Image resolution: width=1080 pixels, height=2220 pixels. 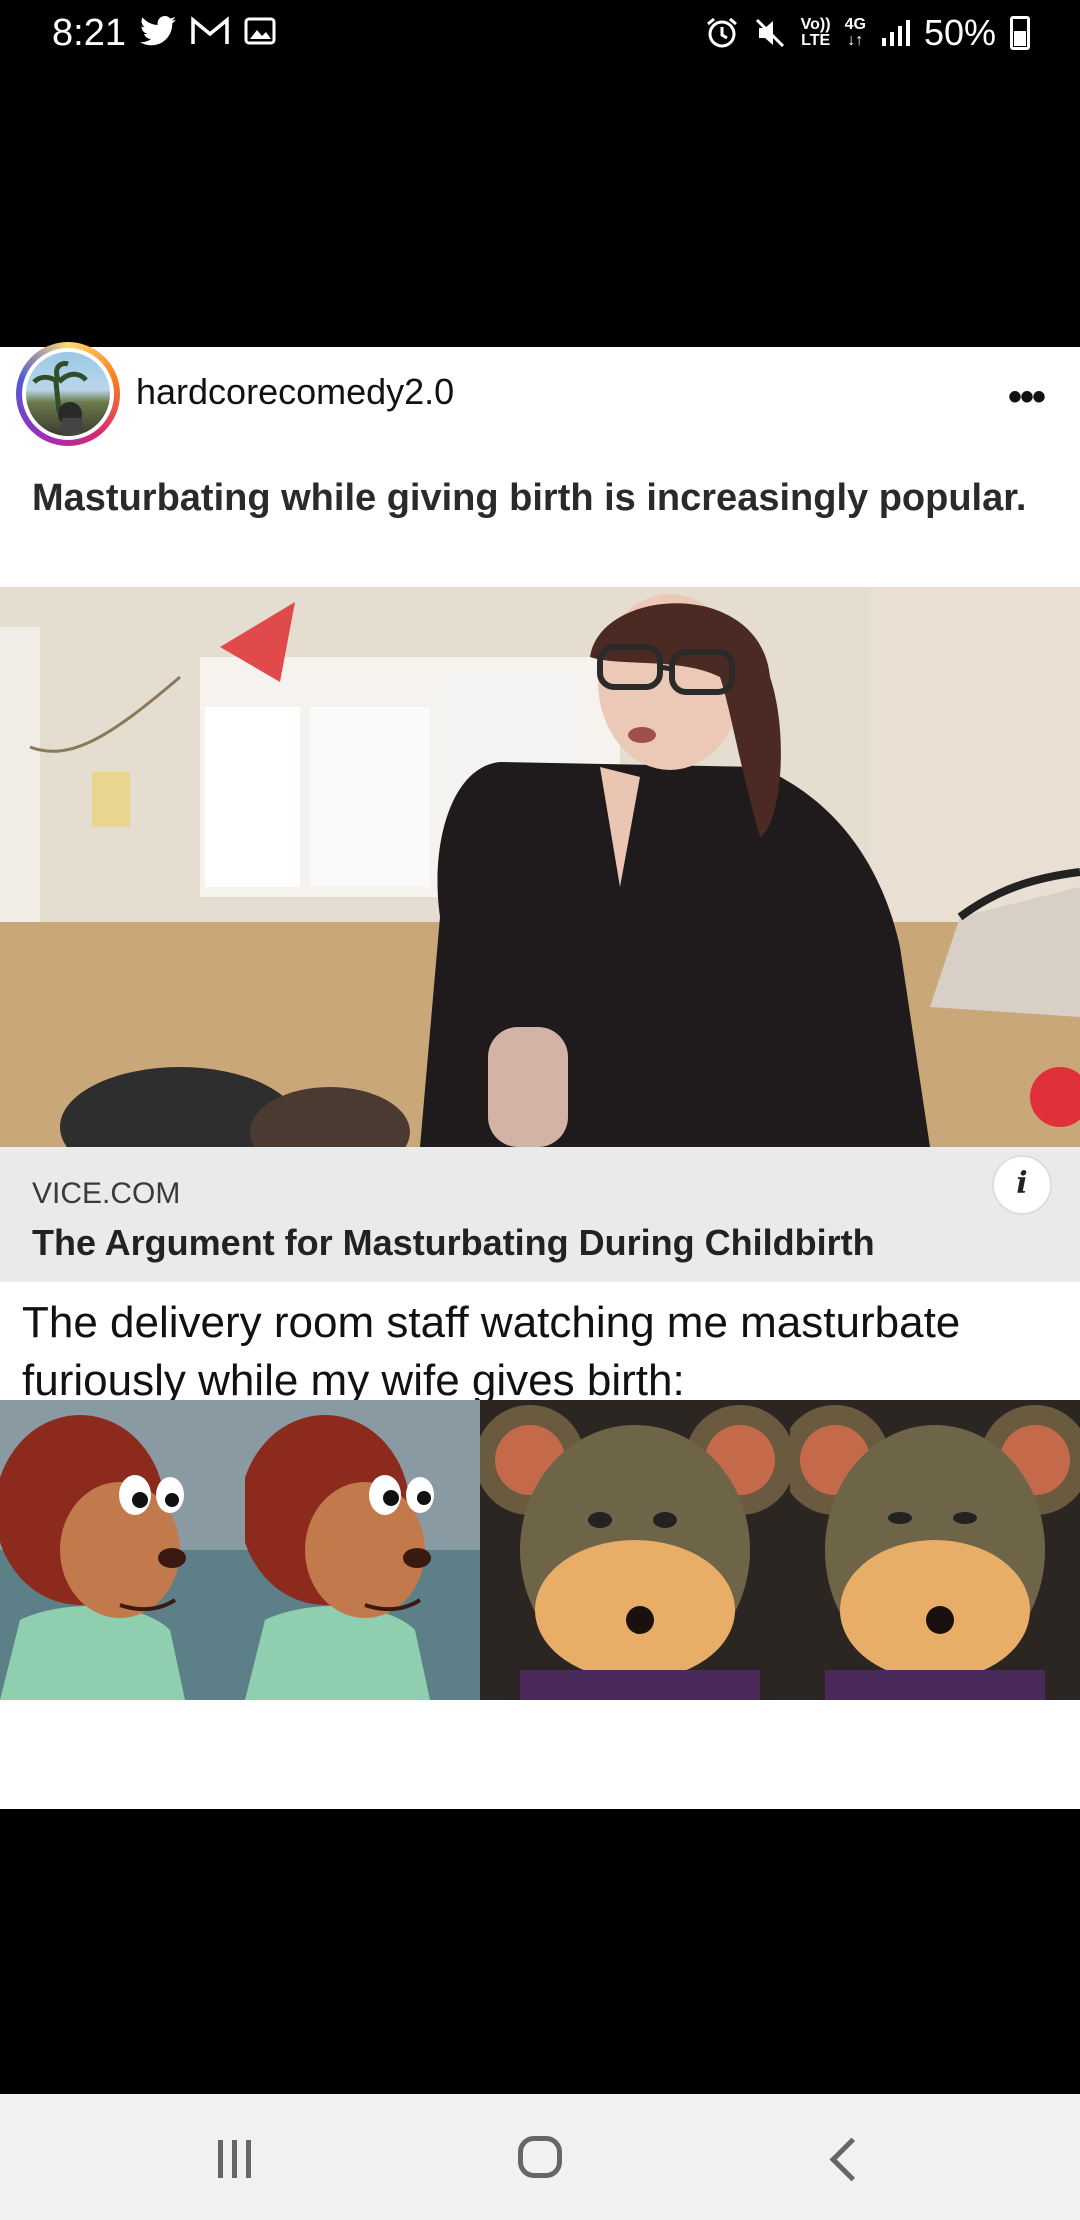 I want to click on battery-percent: 50%, so click(x=959, y=32).